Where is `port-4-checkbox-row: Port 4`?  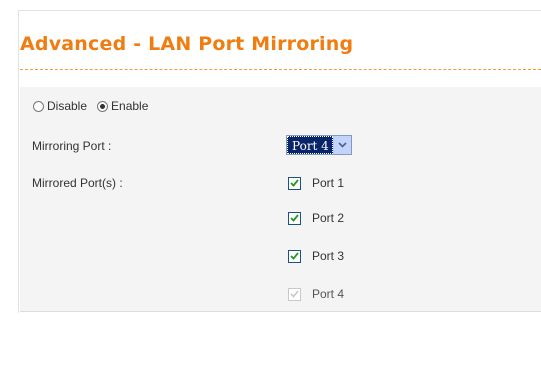
port-4-checkbox-row: Port 4 is located at coordinates (316, 294).